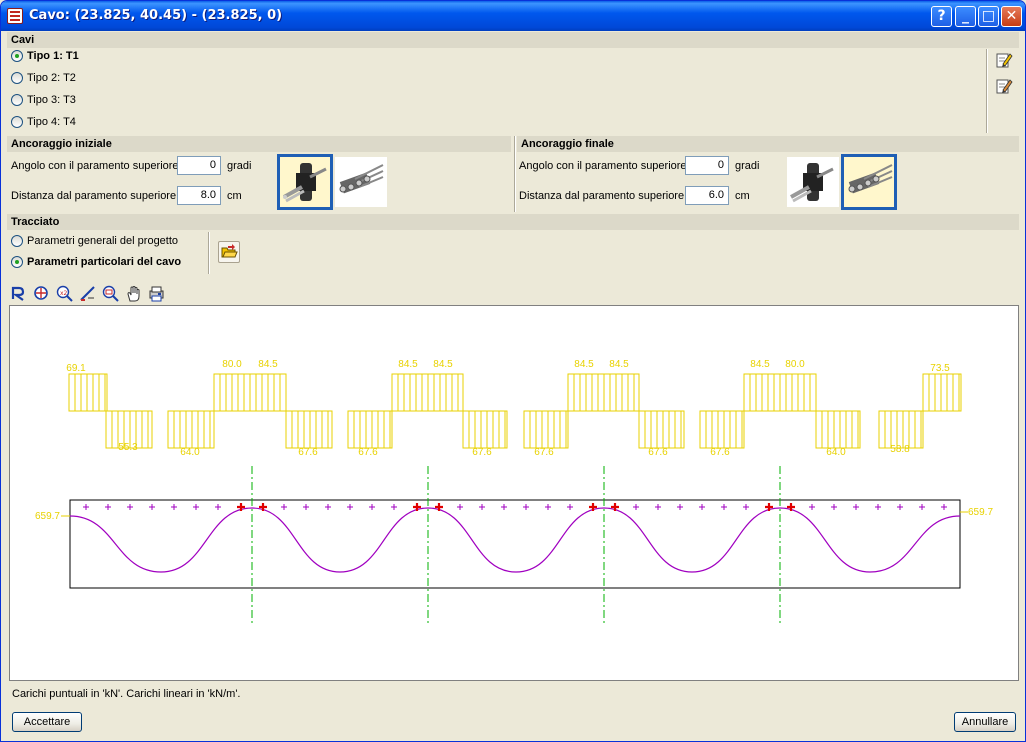 Image resolution: width=1026 pixels, height=742 pixels. I want to click on load-label-top: 73.5, so click(940, 368).